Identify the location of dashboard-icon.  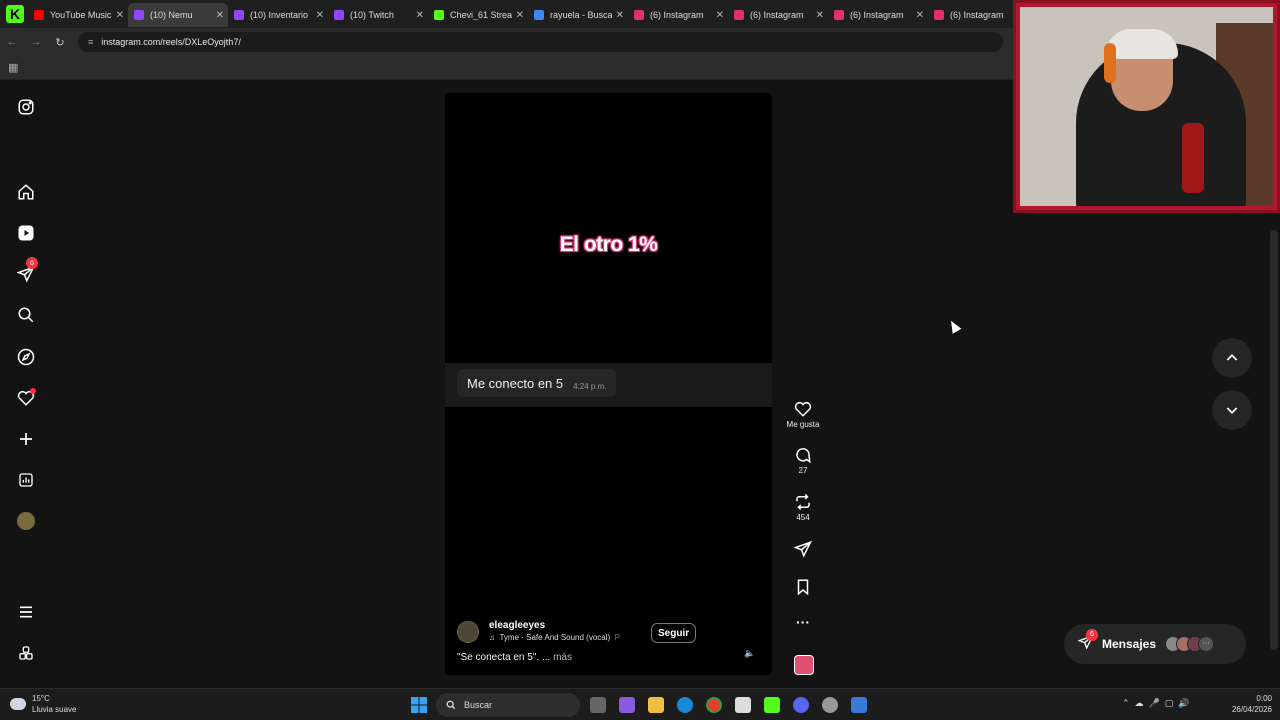
(26, 480).